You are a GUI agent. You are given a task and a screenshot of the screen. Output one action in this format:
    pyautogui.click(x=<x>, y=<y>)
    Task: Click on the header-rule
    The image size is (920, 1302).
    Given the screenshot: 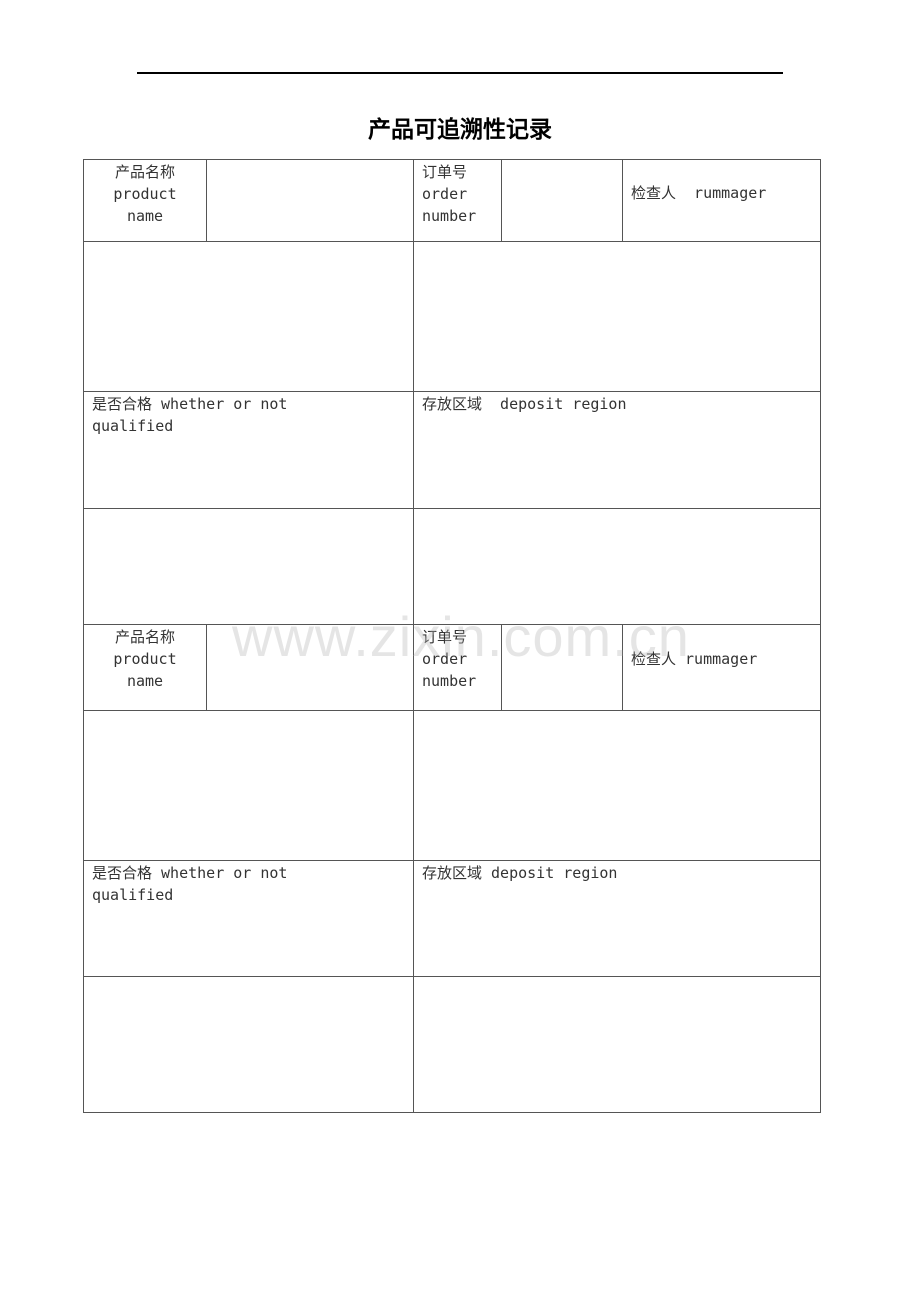 What is the action you would take?
    pyautogui.click(x=460, y=73)
    